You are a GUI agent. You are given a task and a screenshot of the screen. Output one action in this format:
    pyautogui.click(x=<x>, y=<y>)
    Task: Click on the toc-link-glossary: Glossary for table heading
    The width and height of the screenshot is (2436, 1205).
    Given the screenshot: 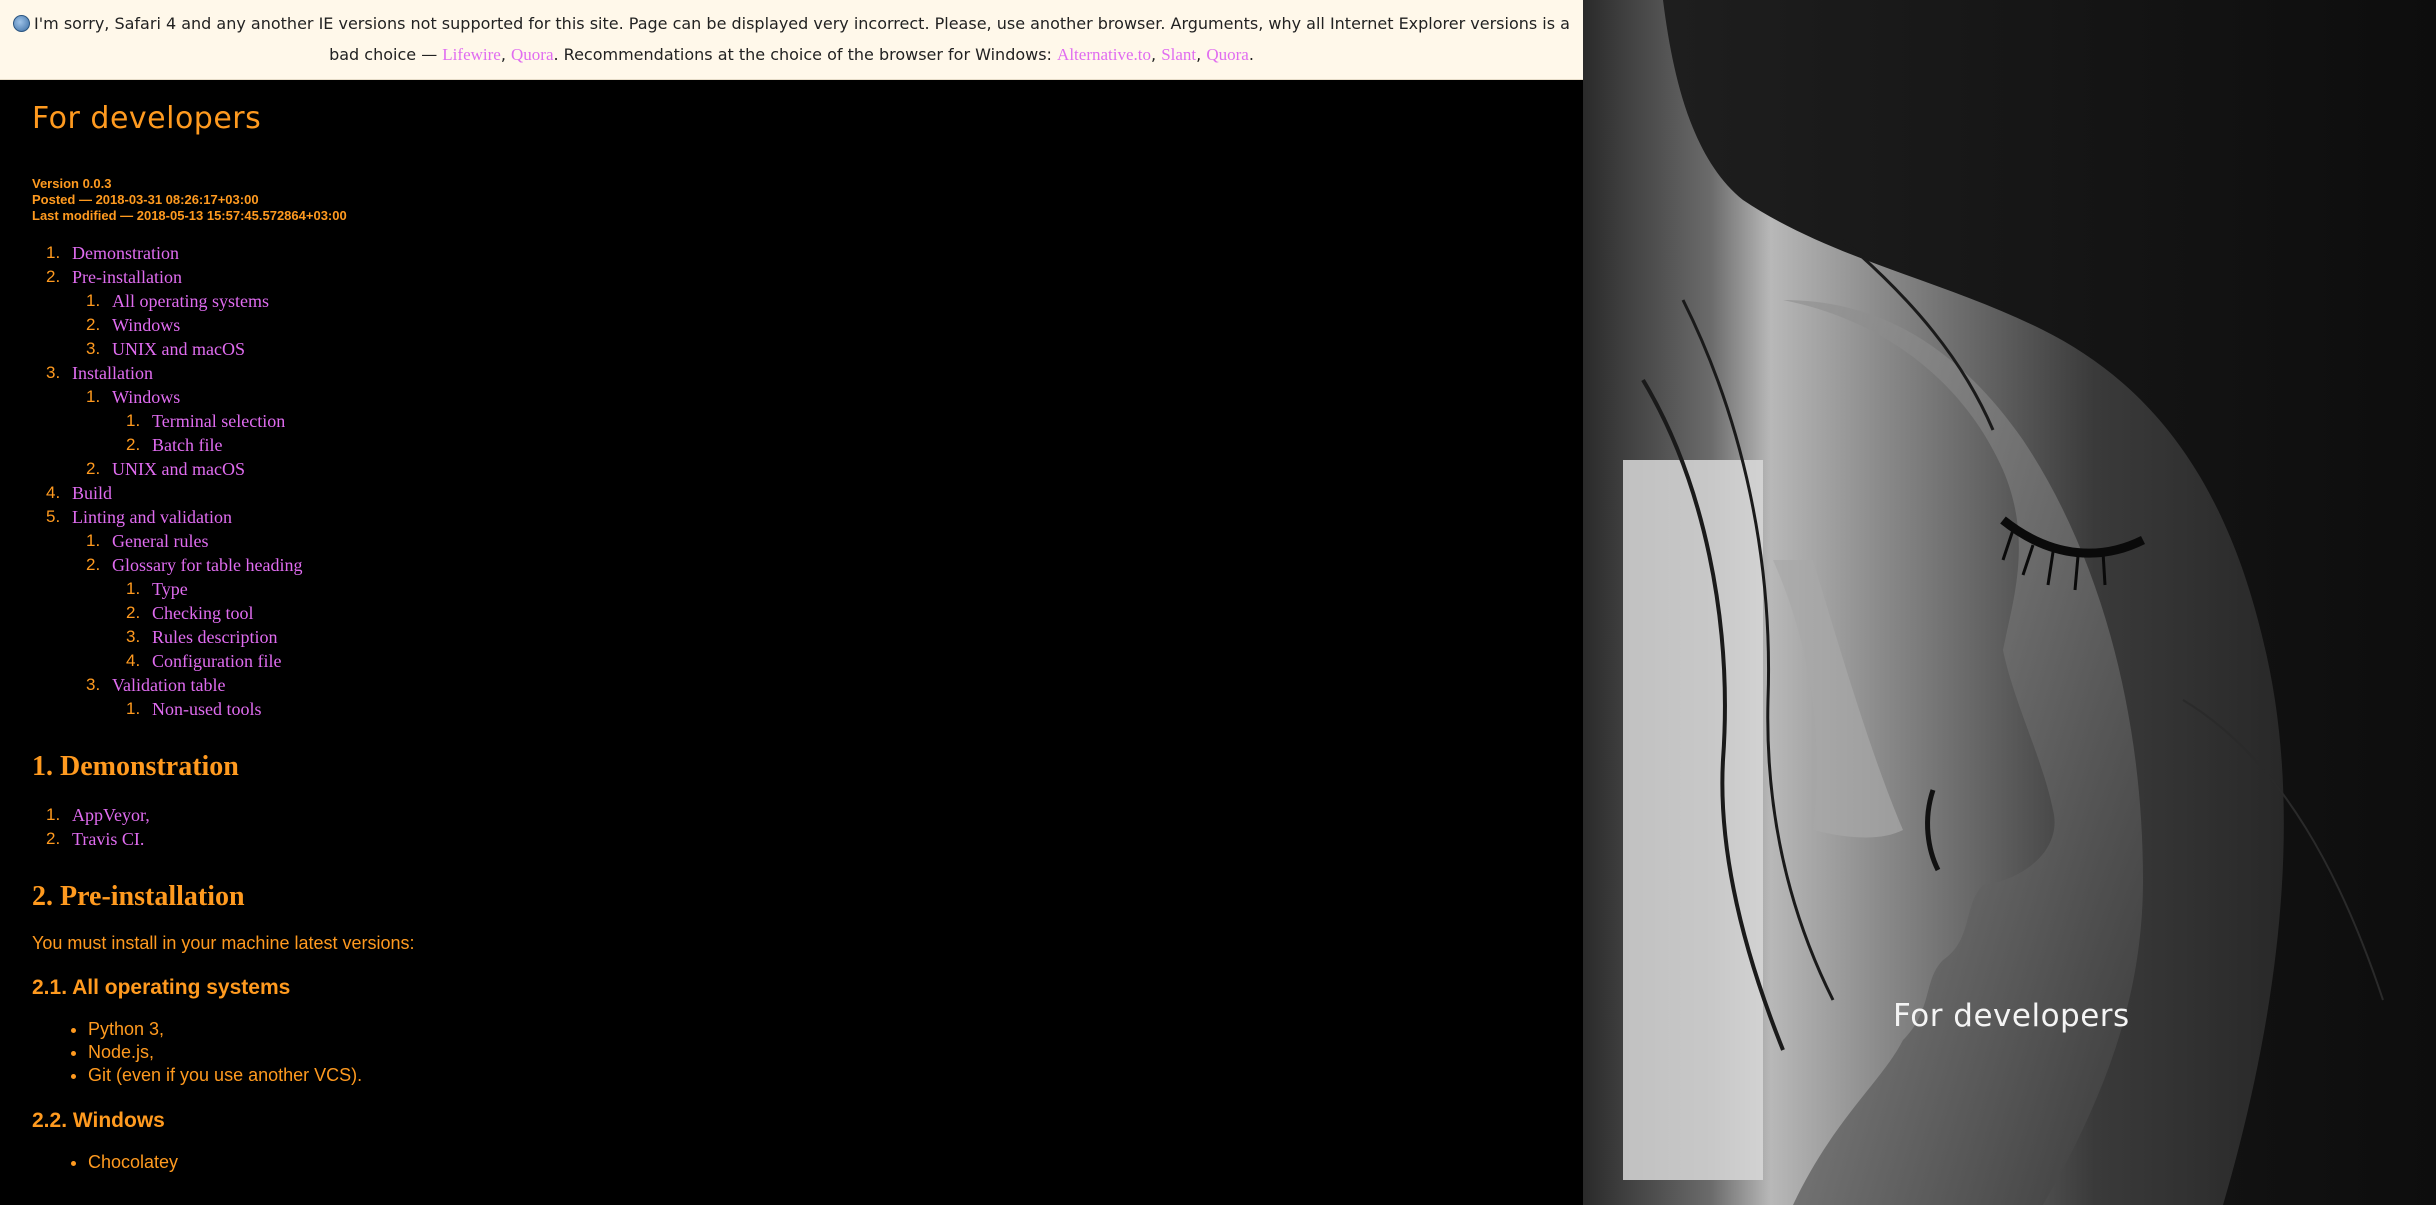 What is the action you would take?
    pyautogui.click(x=207, y=565)
    